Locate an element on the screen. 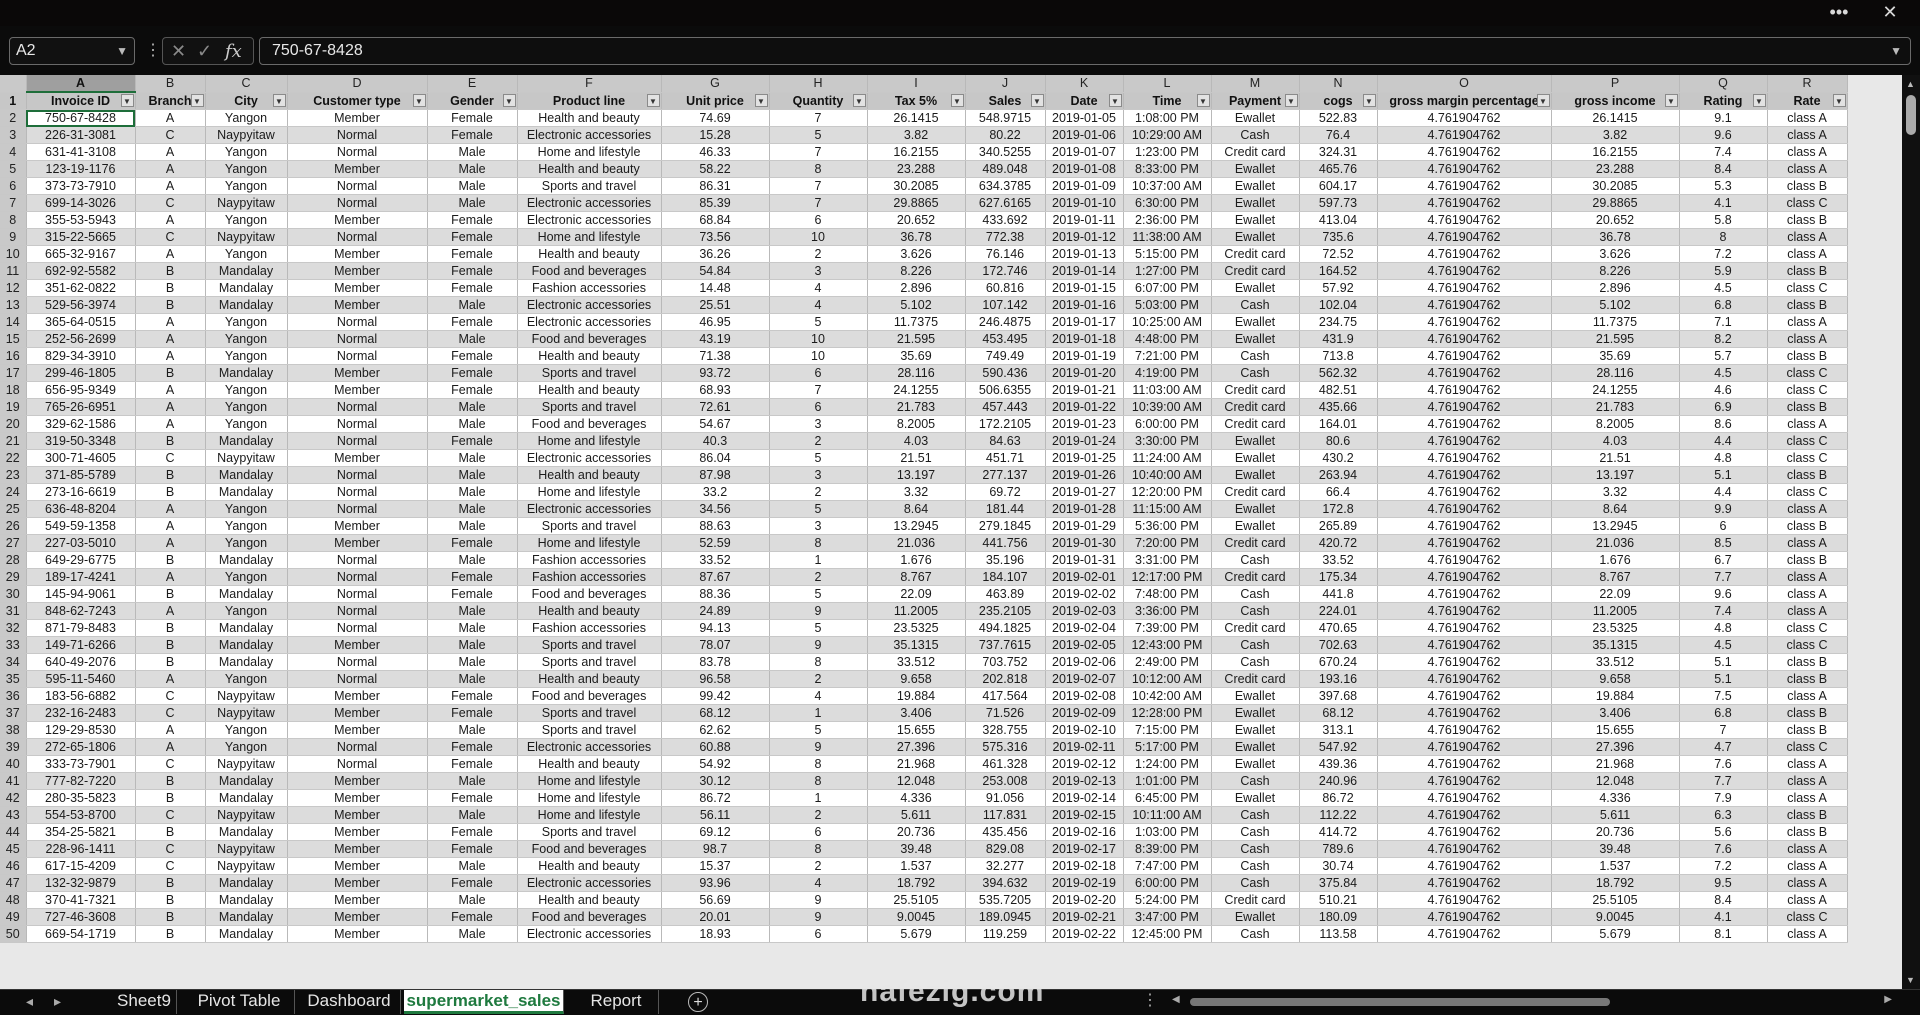 This screenshot has height=1015, width=1920. table-cell: 5.679 is located at coordinates (916, 934).